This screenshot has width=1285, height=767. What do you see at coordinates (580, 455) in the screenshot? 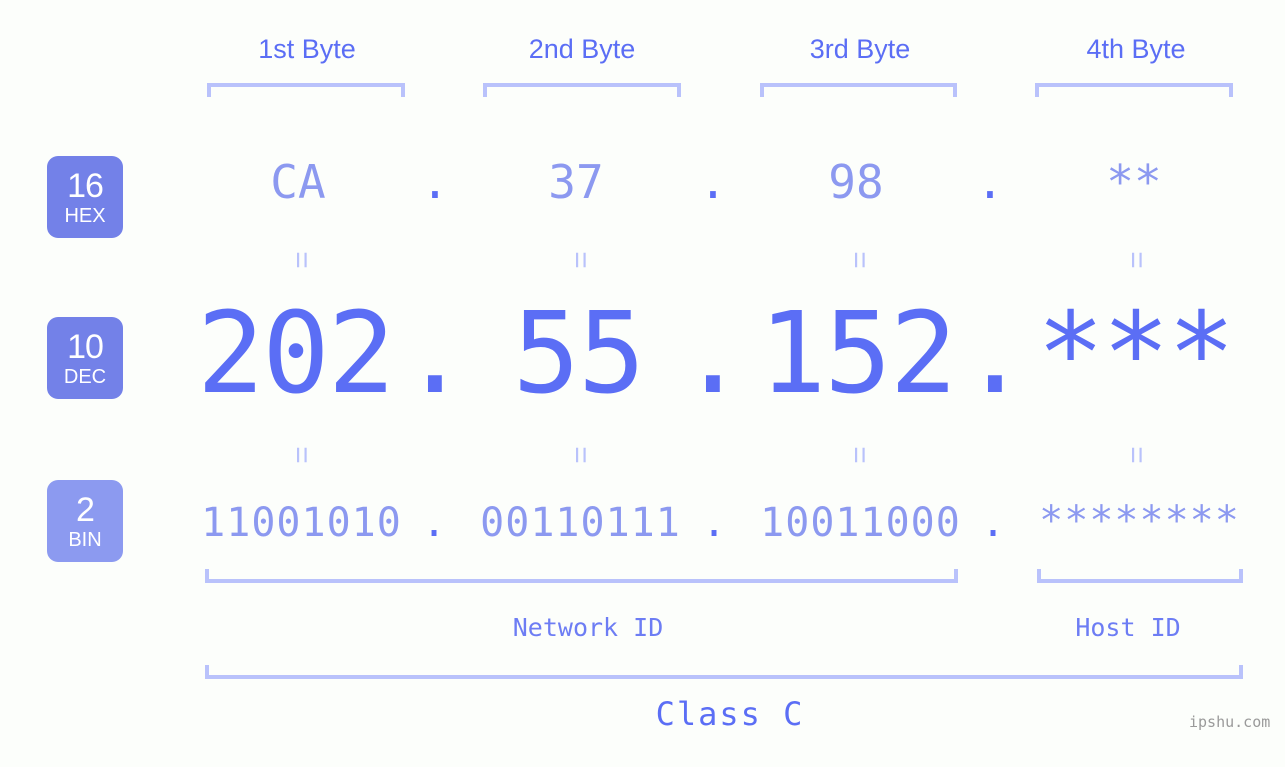
I see `equals-marker-dec-bin-2: =` at bounding box center [580, 455].